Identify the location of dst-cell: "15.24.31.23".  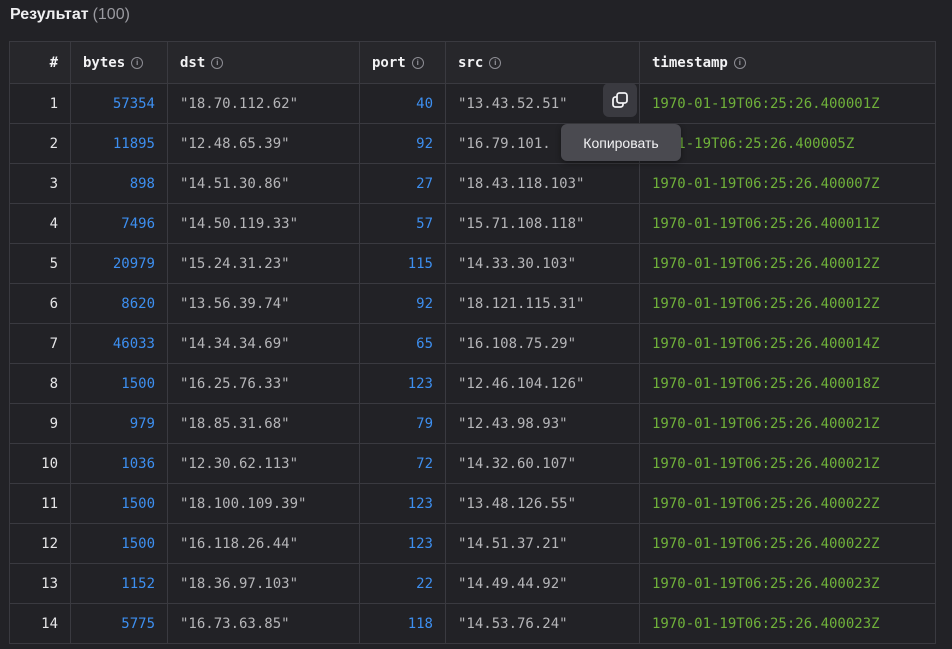
(263, 263).